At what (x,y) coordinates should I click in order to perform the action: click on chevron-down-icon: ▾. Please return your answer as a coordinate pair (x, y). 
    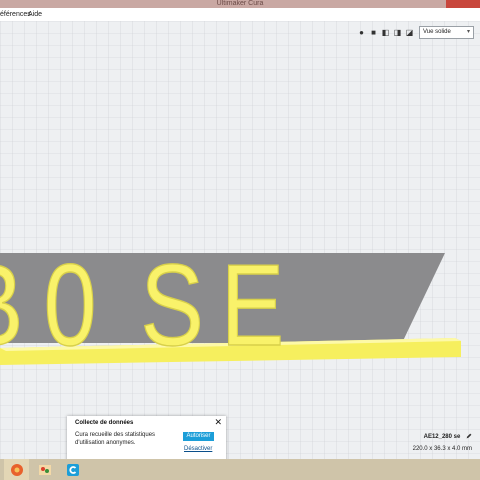
    Looking at the image, I should click on (468, 31).